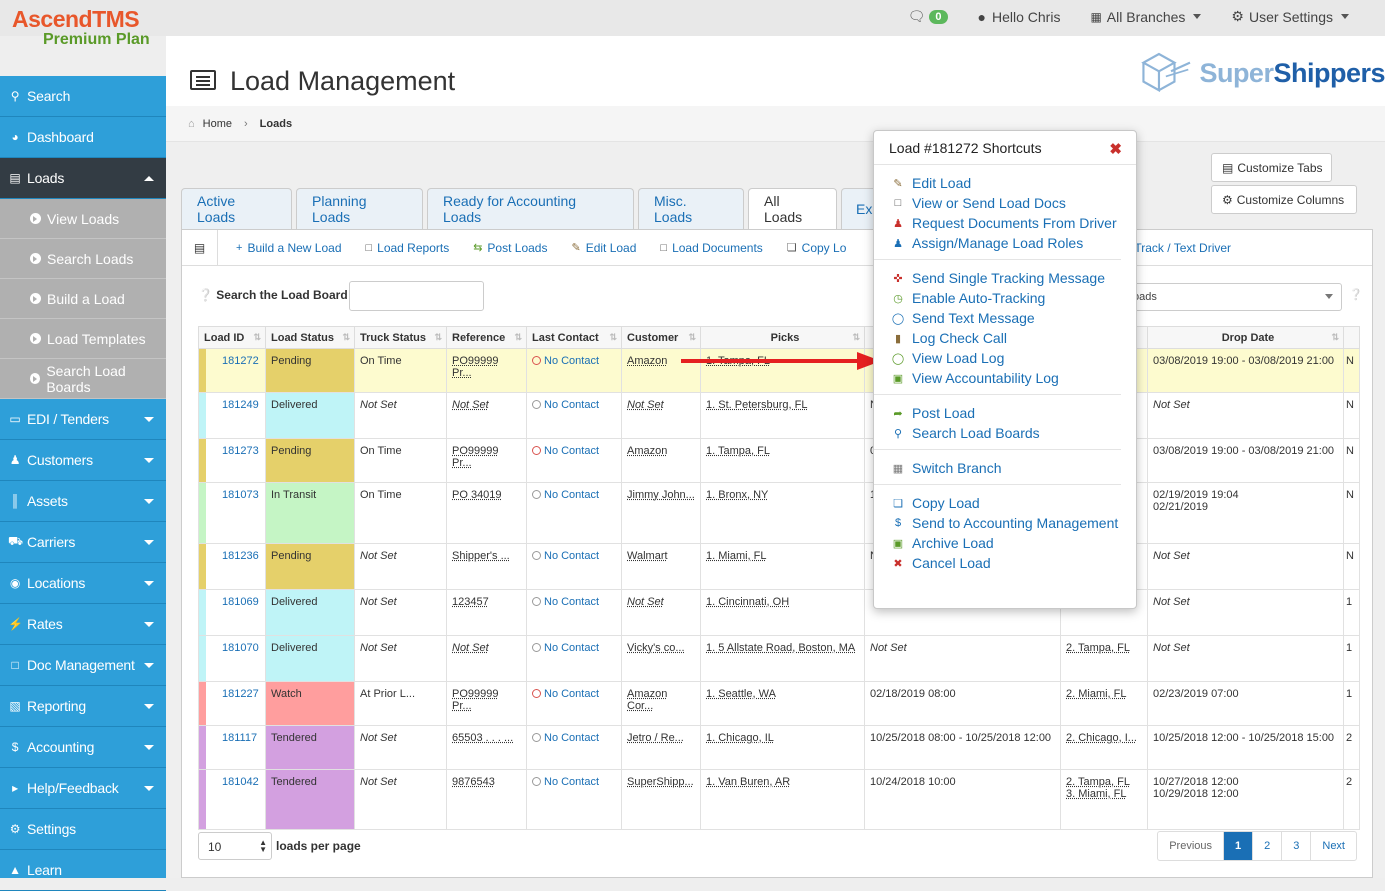  What do you see at coordinates (232, 612) in the screenshot?
I see `load-id-cell: 181069` at bounding box center [232, 612].